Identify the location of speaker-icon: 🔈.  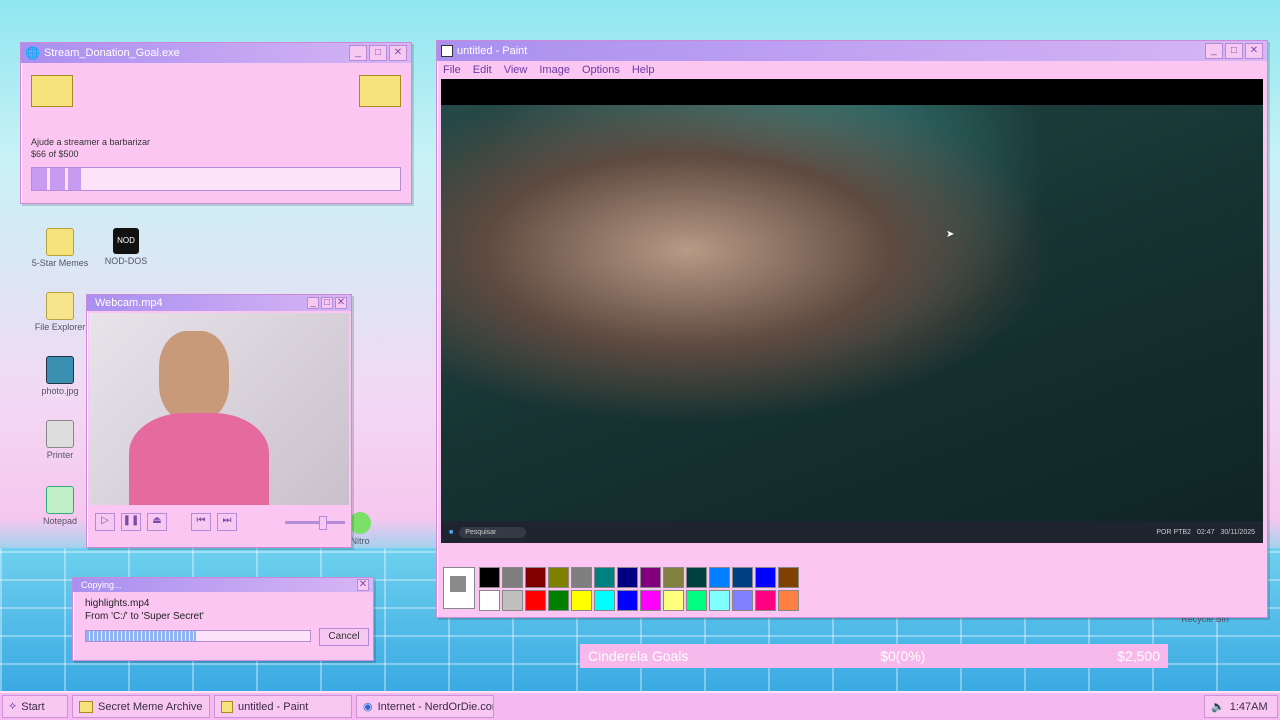
(1218, 707).